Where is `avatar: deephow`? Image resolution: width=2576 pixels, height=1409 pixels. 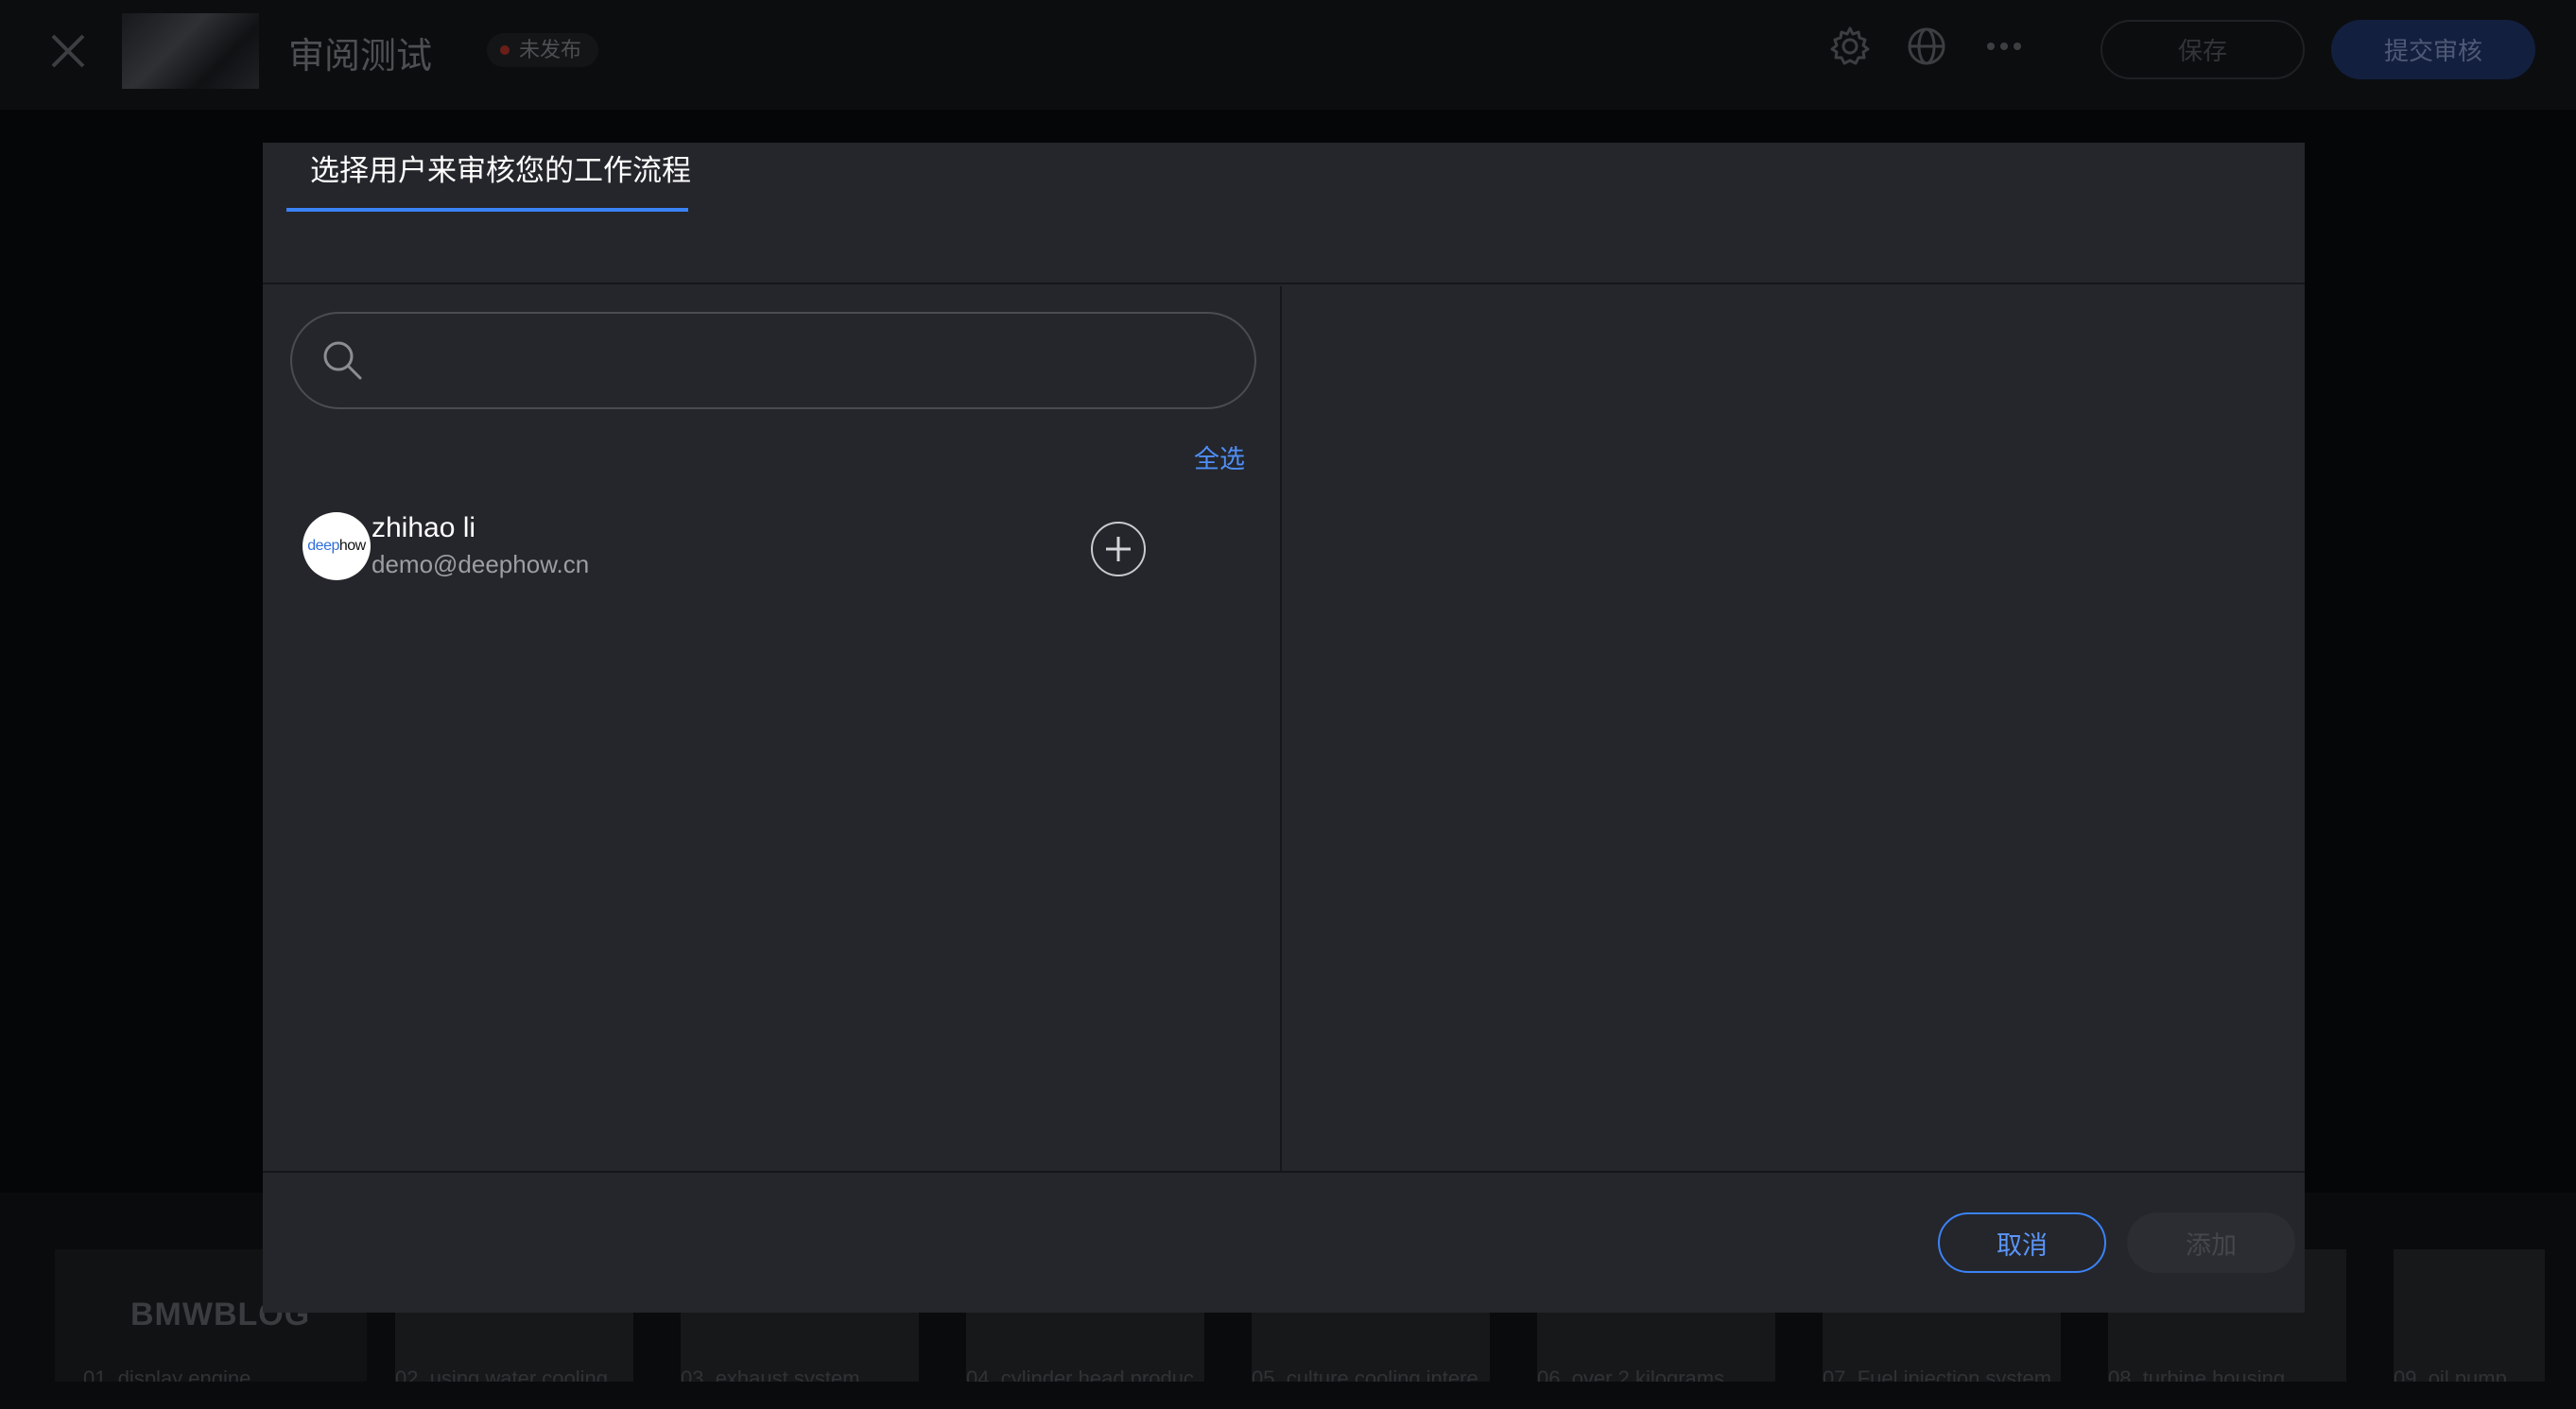 avatar: deephow is located at coordinates (337, 546).